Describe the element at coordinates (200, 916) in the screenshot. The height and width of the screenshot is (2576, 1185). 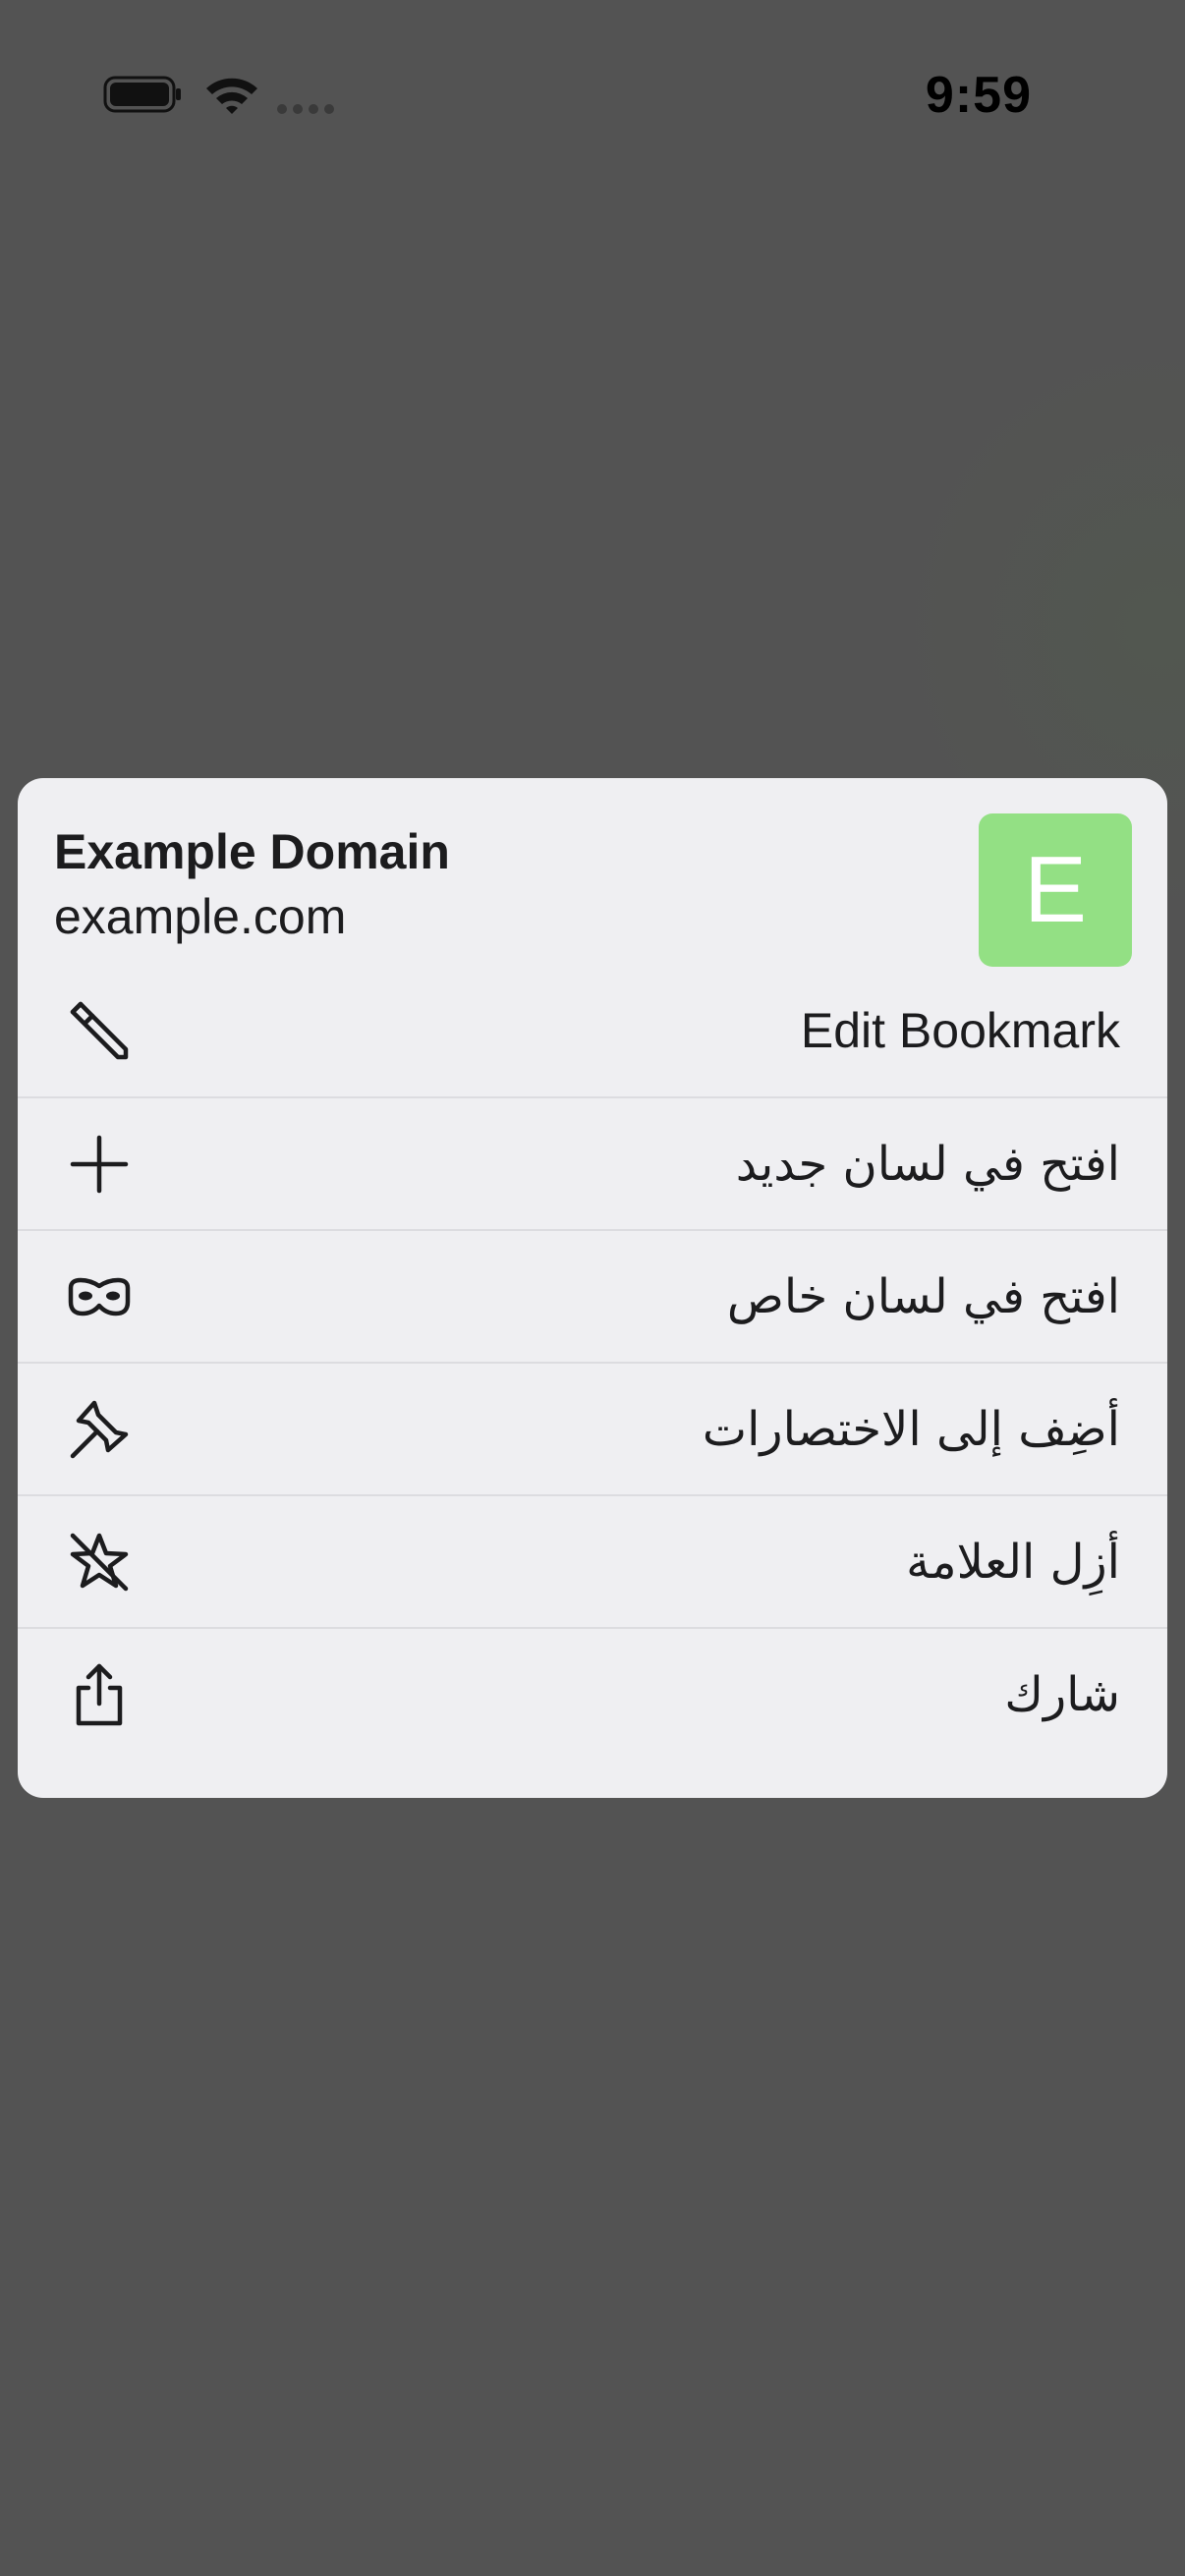
I see `site-url: example.com` at that location.